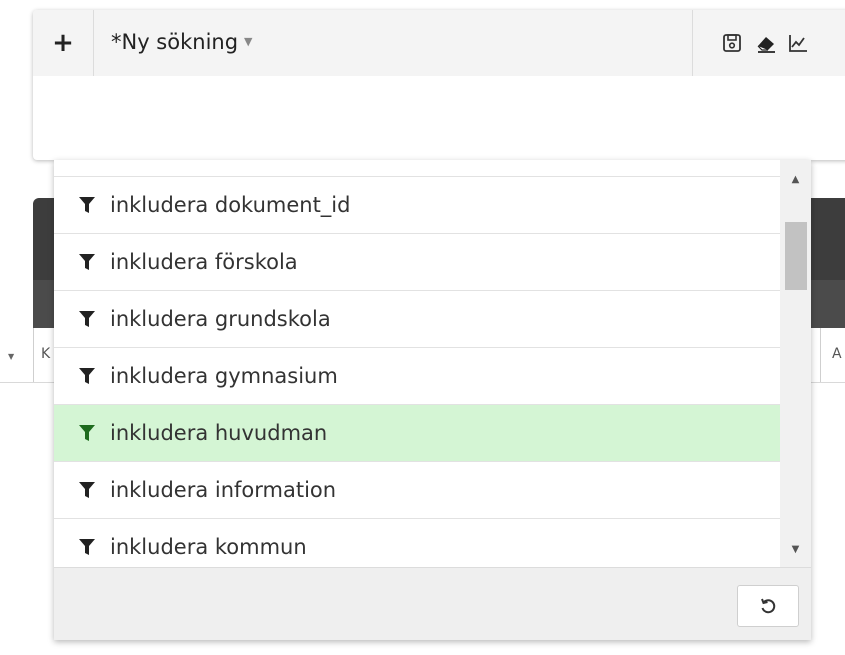 The height and width of the screenshot is (655, 845). I want to click on list-item-label: inkludera kommun, so click(208, 547).